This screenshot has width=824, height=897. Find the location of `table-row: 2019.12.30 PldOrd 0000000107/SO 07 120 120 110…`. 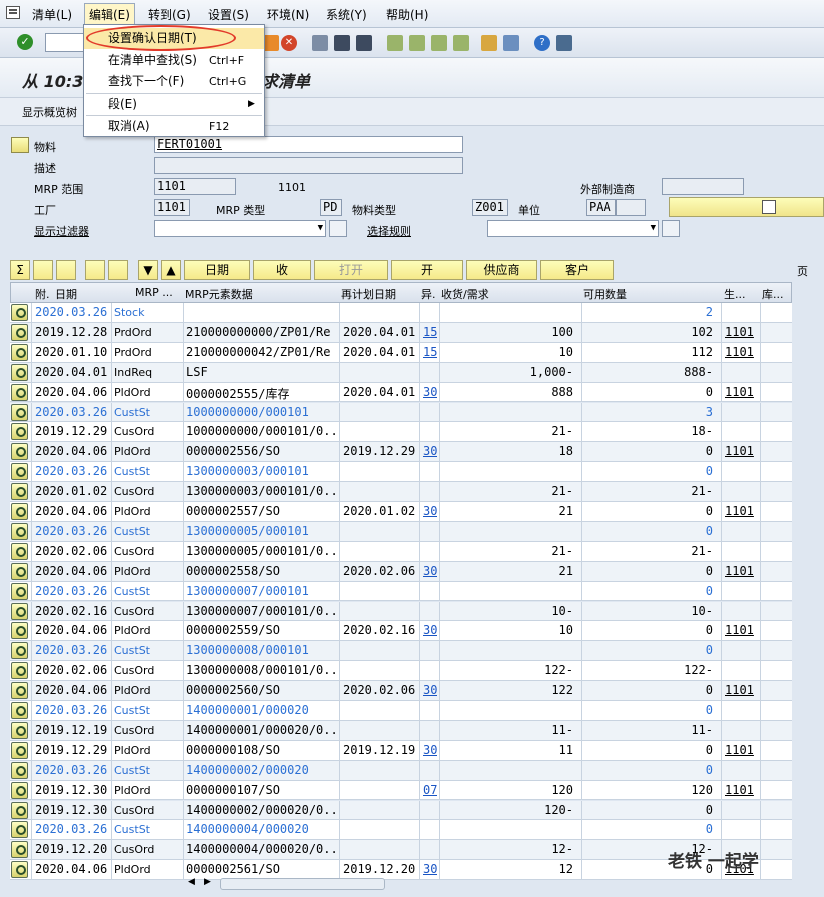

table-row: 2019.12.30 PldOrd 0000000107/SO 07 120 120 110… is located at coordinates (401, 790).